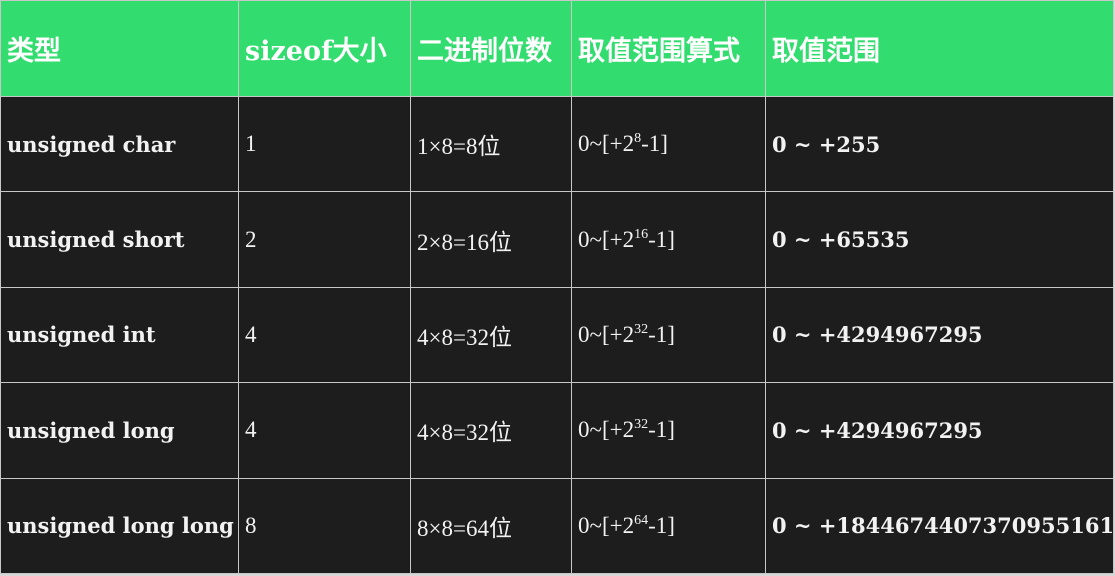  What do you see at coordinates (324, 48) in the screenshot?
I see `header-sizeof: sizeof大小` at bounding box center [324, 48].